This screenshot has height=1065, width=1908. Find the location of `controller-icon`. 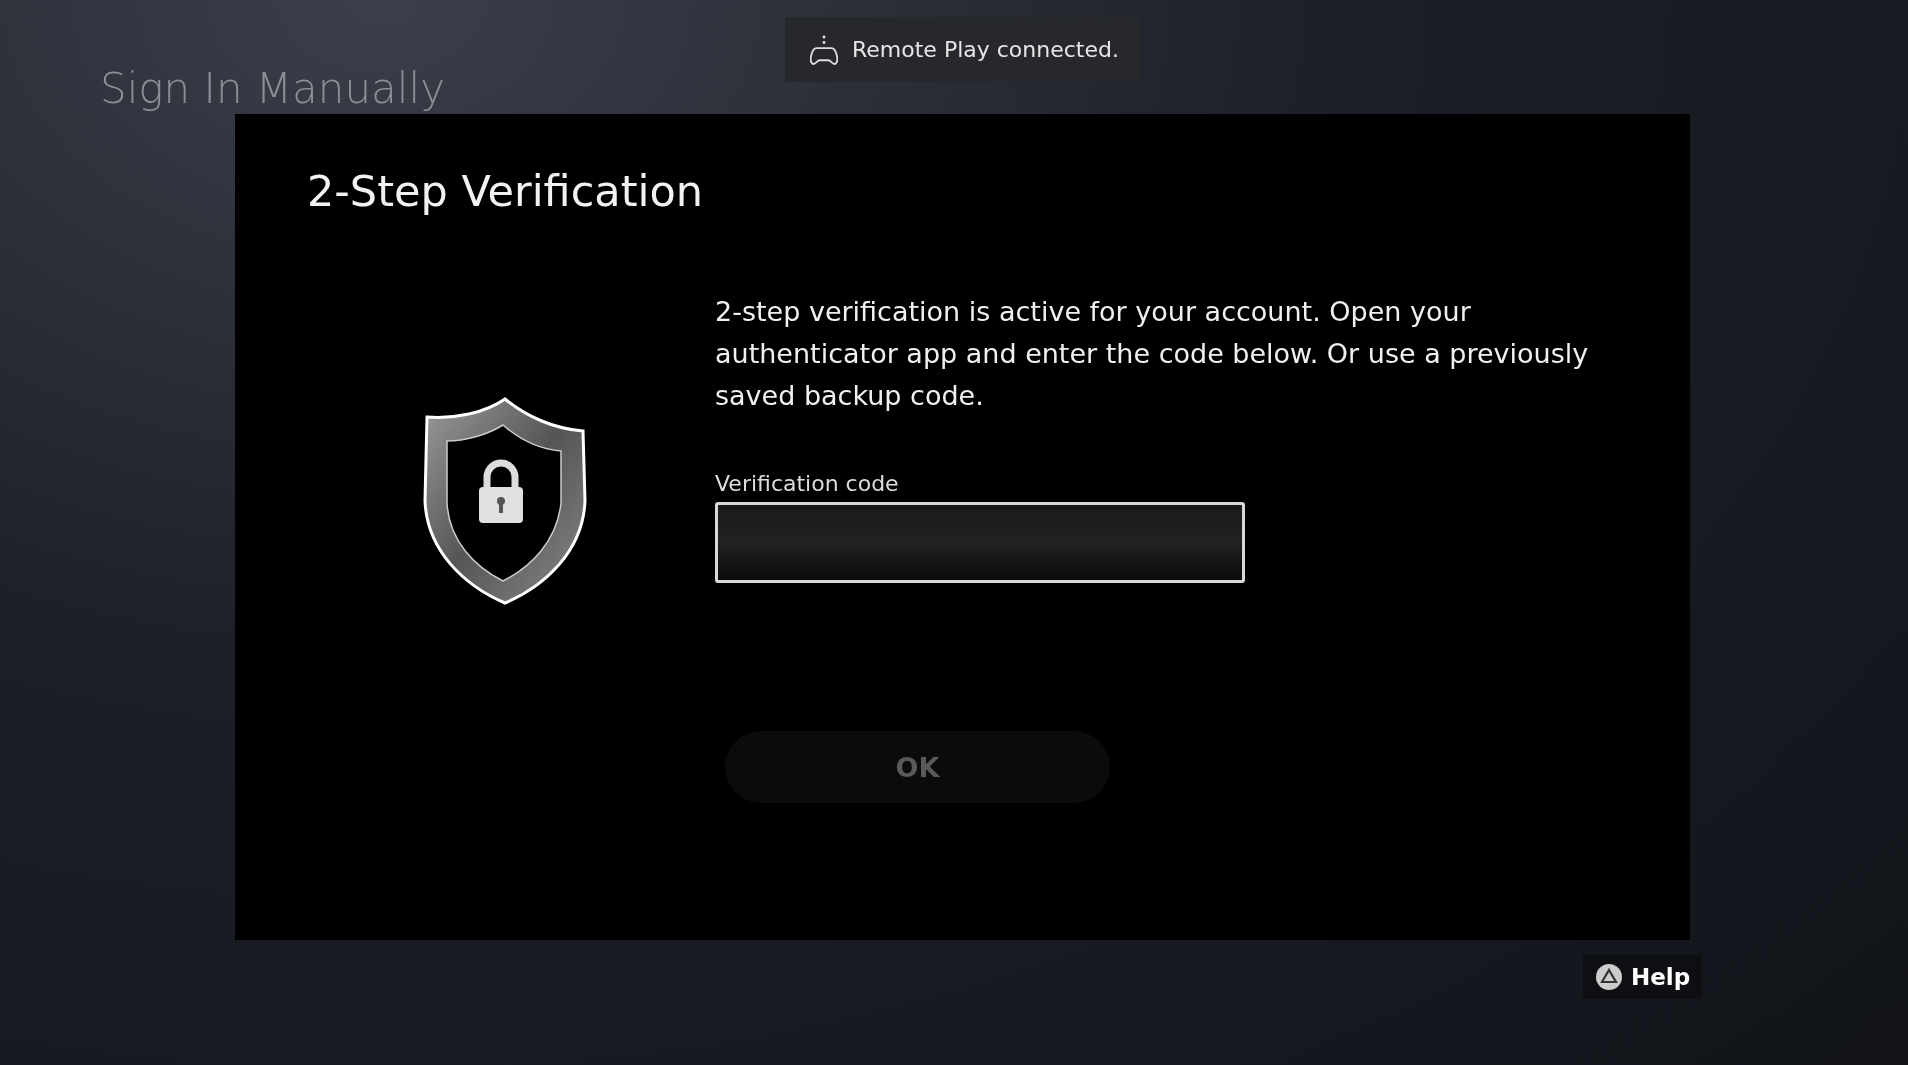

controller-icon is located at coordinates (824, 49).